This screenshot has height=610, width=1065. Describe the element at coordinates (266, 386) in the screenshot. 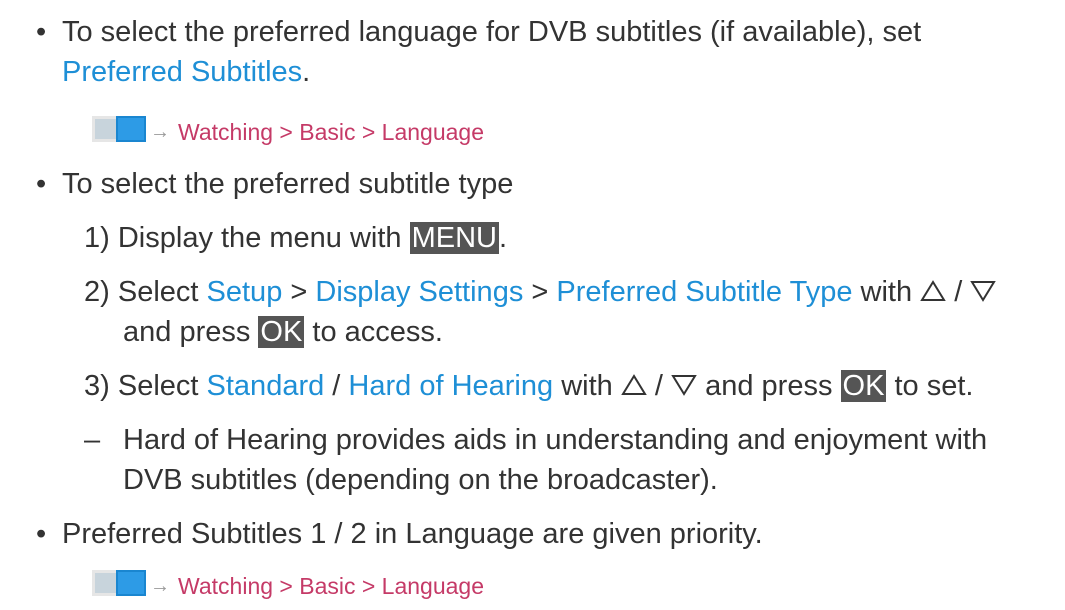

I see `link-standard: Standard` at that location.